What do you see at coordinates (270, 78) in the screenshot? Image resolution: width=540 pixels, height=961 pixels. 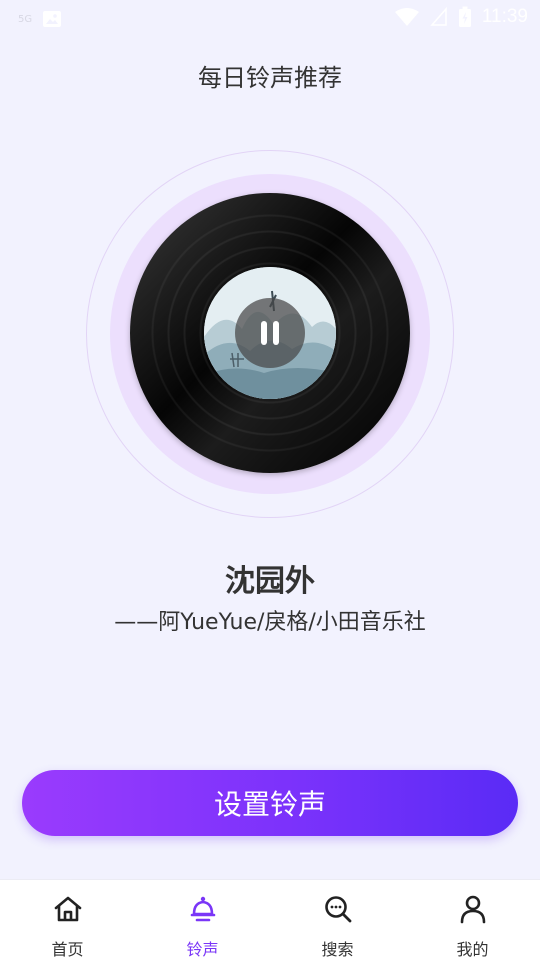 I see `page-title: 每日铃声推荐` at bounding box center [270, 78].